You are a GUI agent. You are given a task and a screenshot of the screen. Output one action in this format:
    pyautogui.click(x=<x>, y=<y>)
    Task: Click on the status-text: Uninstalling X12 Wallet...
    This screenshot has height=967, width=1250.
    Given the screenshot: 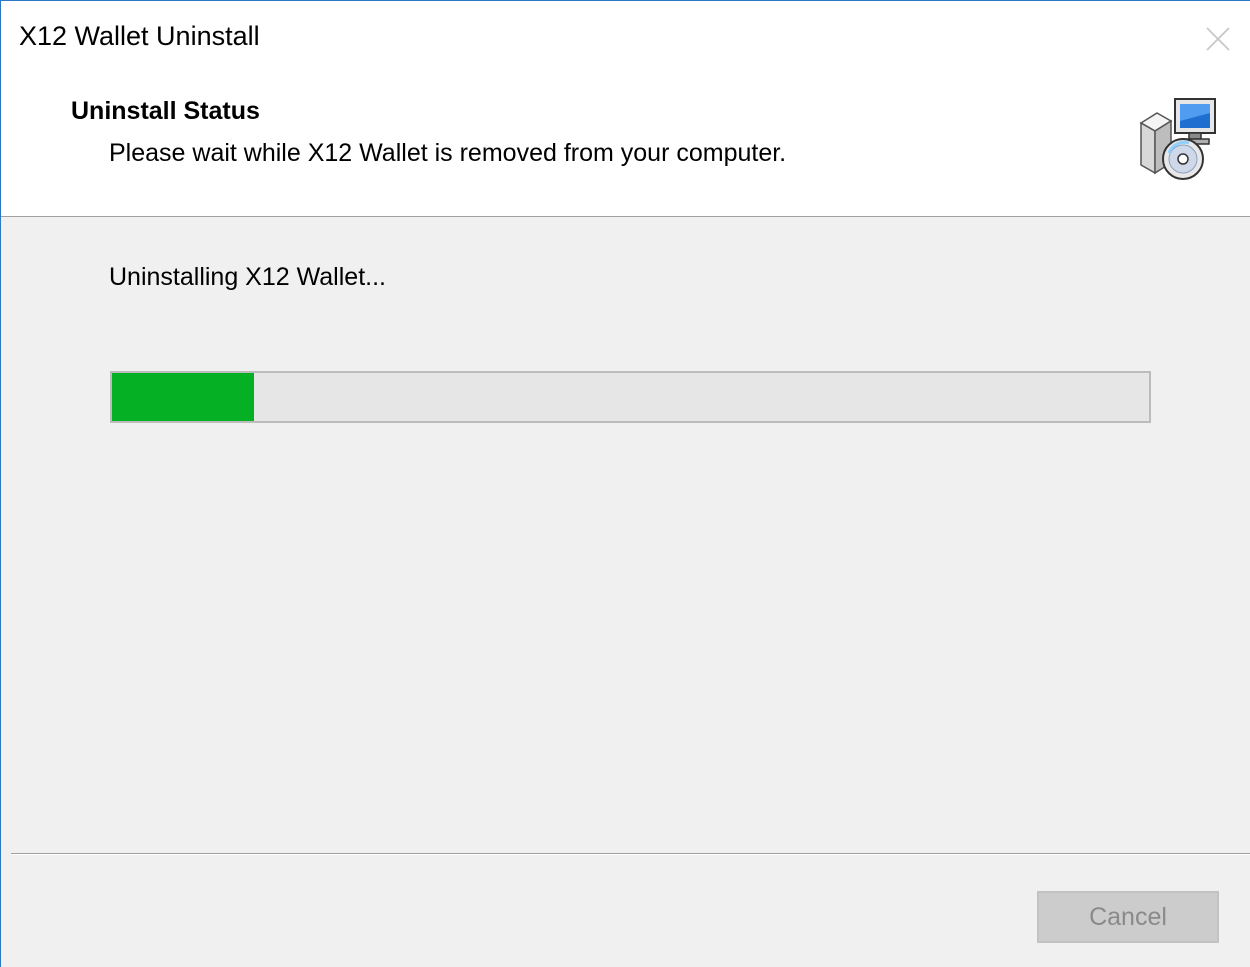 What is the action you would take?
    pyautogui.click(x=247, y=277)
    